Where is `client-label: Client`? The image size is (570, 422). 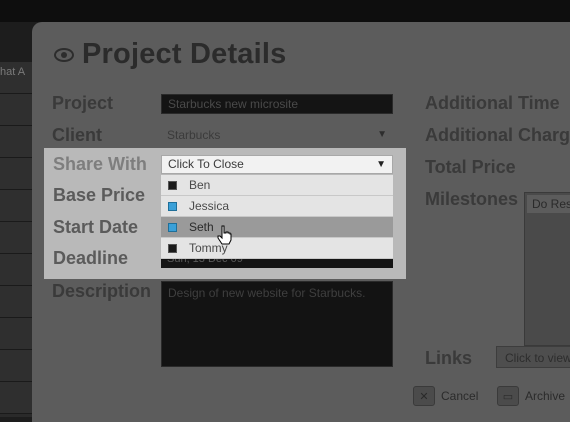
client-label: Client is located at coordinates (77, 135).